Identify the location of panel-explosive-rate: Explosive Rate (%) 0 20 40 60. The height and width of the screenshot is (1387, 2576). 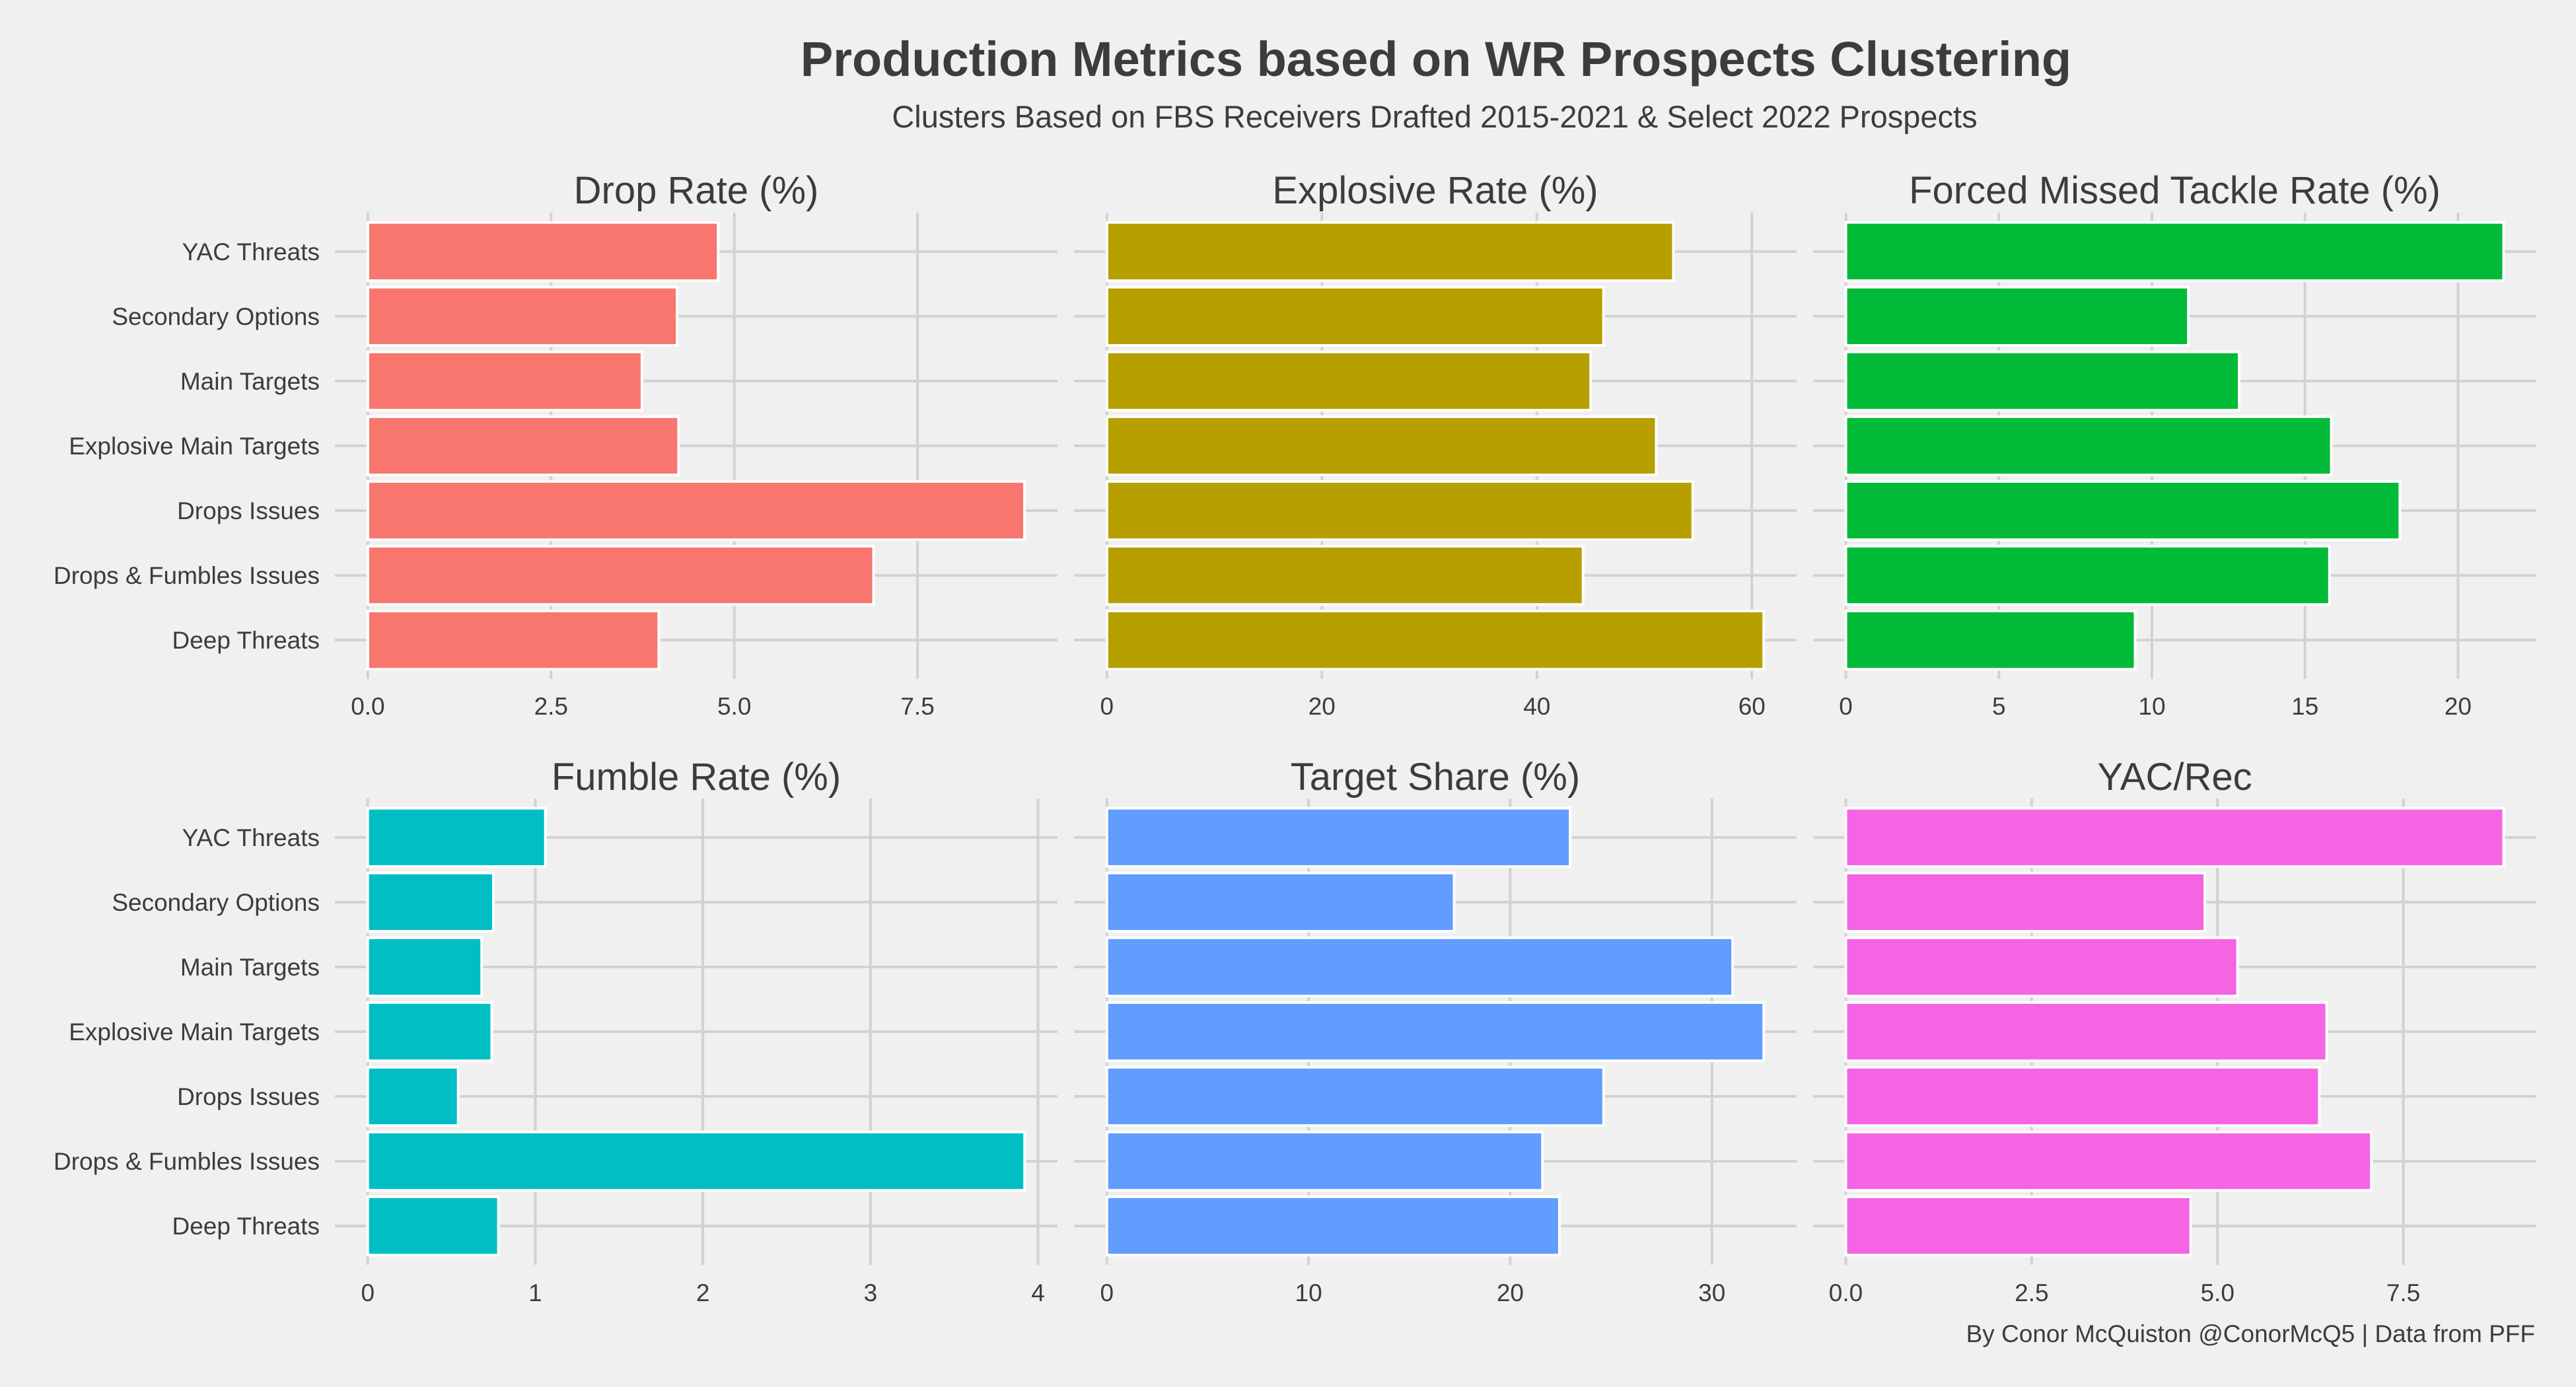
(1436, 444).